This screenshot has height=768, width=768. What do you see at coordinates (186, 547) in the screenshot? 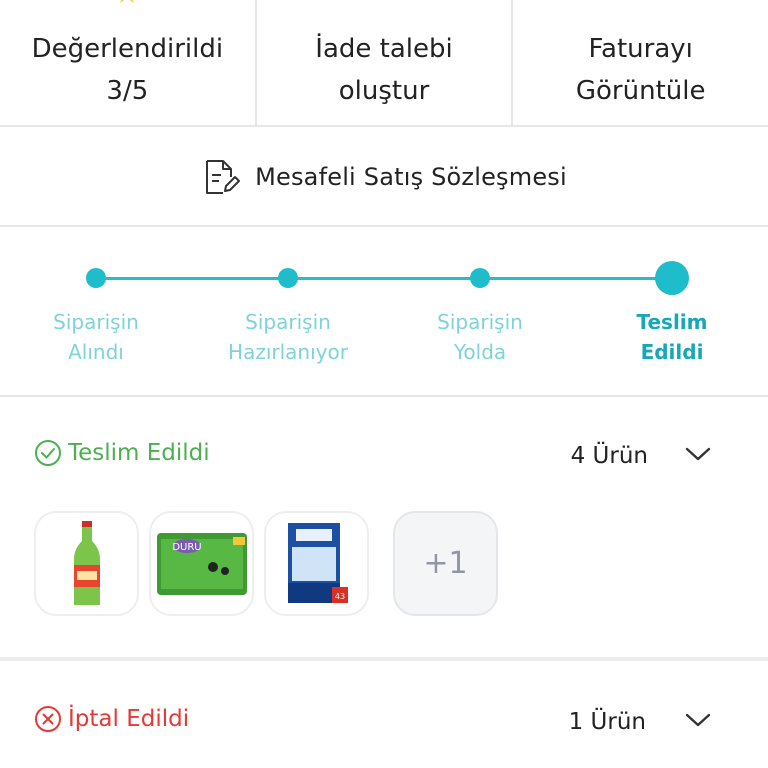
I see `svg-text: DURU` at bounding box center [186, 547].